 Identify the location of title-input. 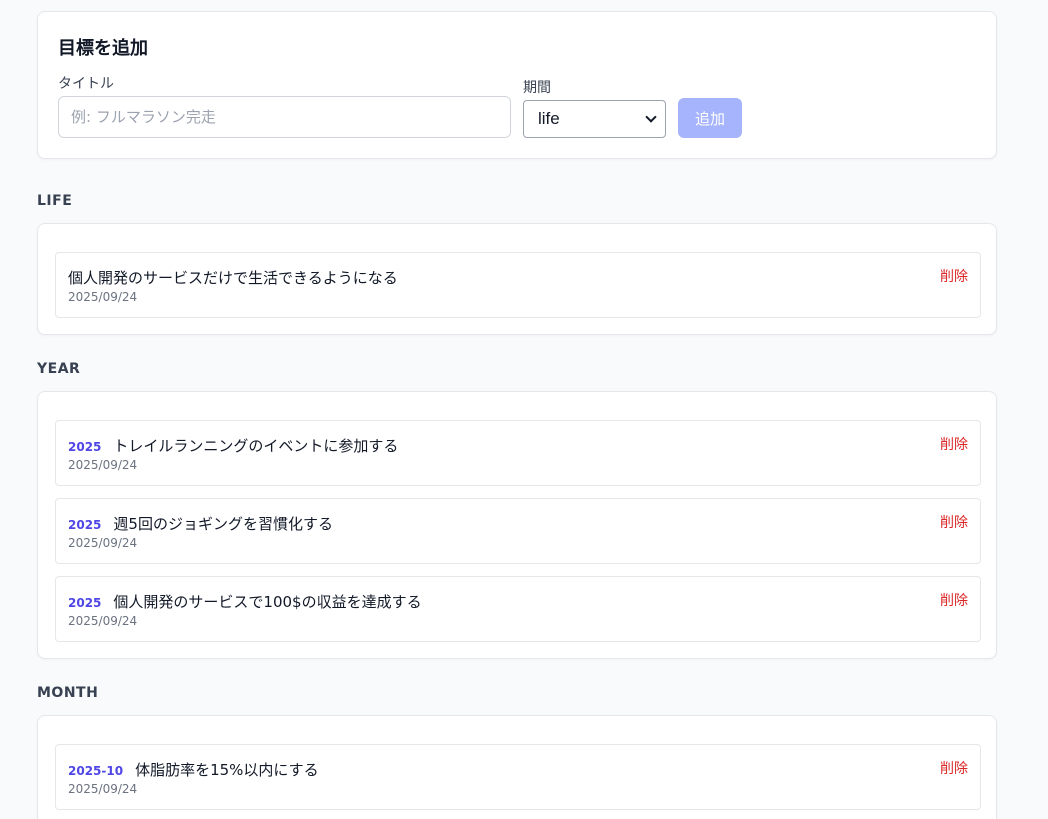
(284, 117).